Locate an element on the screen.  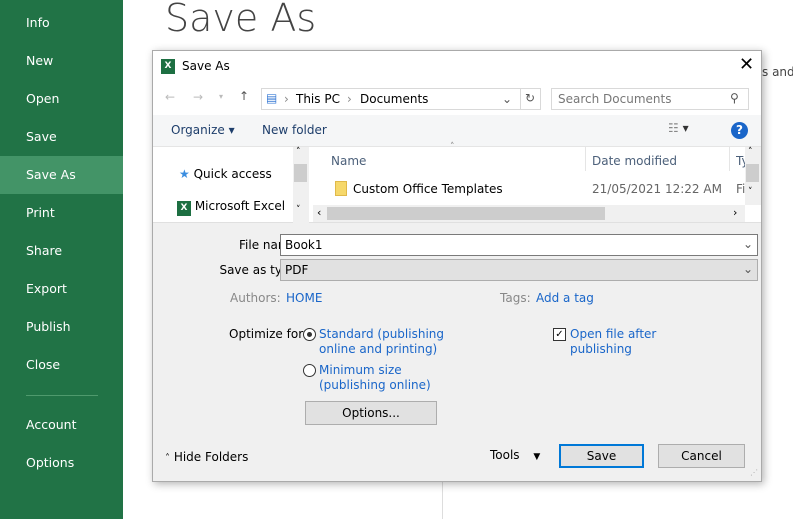
breadcrumb-this-pc: This PC is located at coordinates (318, 99).